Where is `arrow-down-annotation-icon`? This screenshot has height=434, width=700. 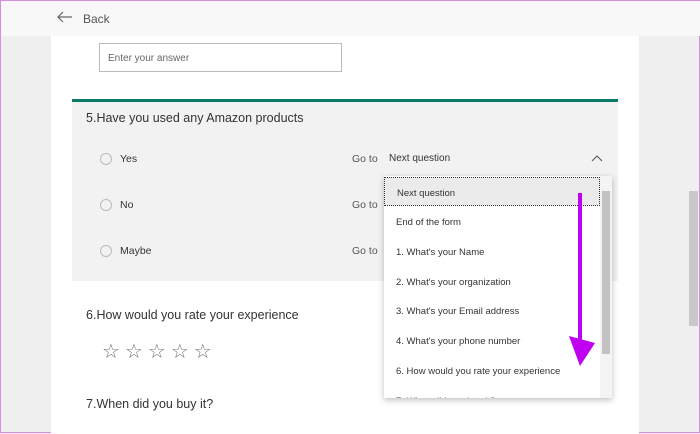 arrow-down-annotation-icon is located at coordinates (583, 283).